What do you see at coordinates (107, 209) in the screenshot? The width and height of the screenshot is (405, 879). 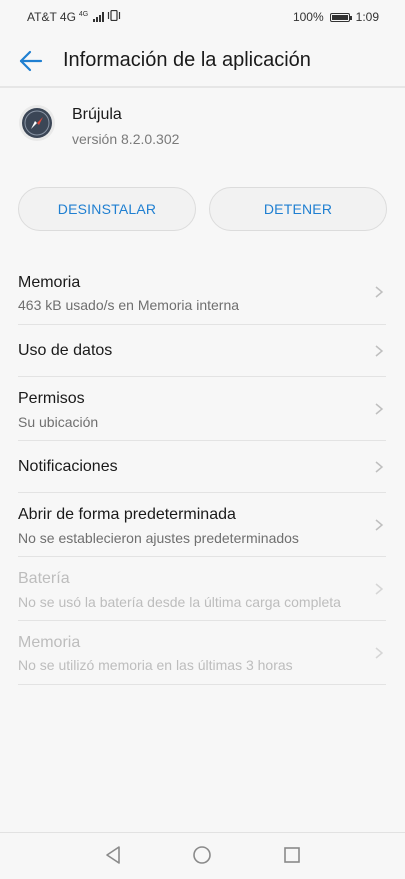 I see `uninstall-button: DESINSTALAR` at bounding box center [107, 209].